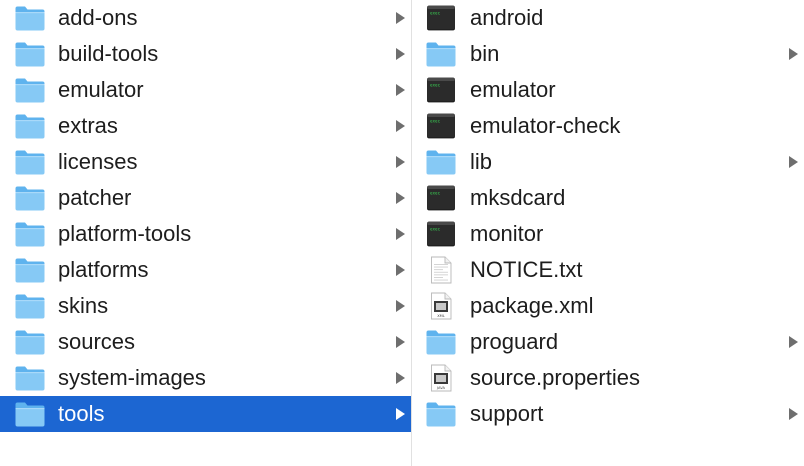  Describe the element at coordinates (608, 18) in the screenshot. I see `file-item-android: exec android` at that location.